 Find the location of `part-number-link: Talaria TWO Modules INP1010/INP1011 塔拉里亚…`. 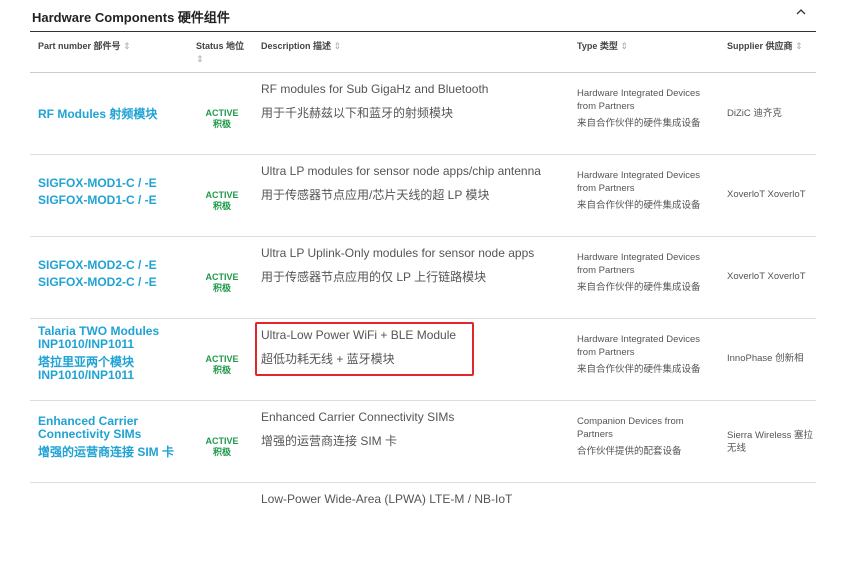

part-number-link: Talaria TWO Modules INP1010/INP1011 塔拉里亚… is located at coordinates (108, 353).